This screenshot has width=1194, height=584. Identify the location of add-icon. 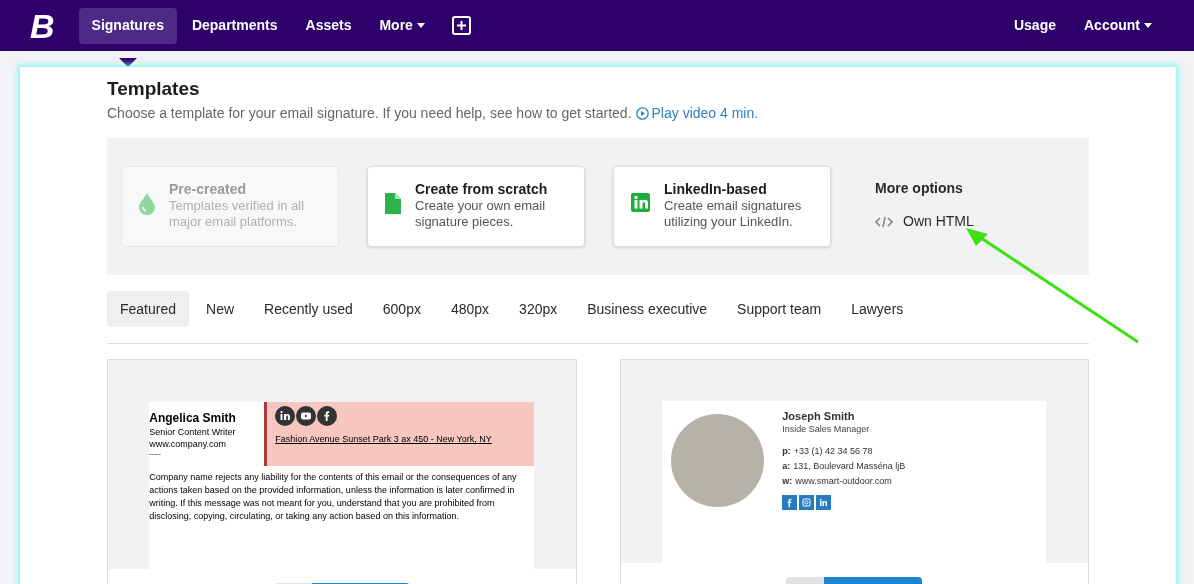
(461, 25).